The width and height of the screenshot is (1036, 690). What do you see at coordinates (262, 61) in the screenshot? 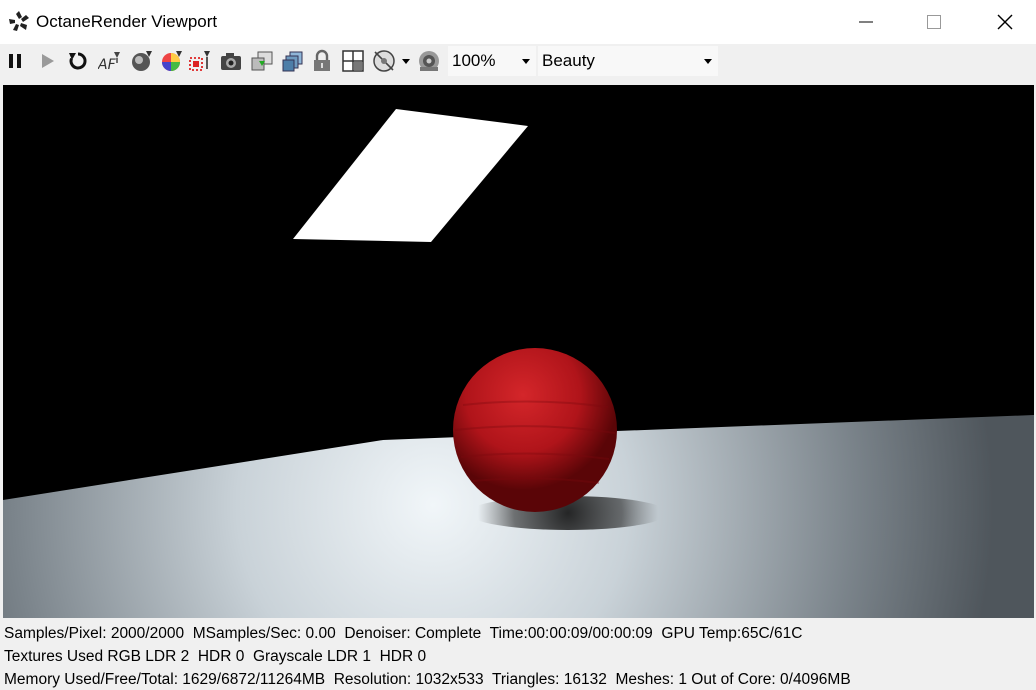
I see `import-icon` at bounding box center [262, 61].